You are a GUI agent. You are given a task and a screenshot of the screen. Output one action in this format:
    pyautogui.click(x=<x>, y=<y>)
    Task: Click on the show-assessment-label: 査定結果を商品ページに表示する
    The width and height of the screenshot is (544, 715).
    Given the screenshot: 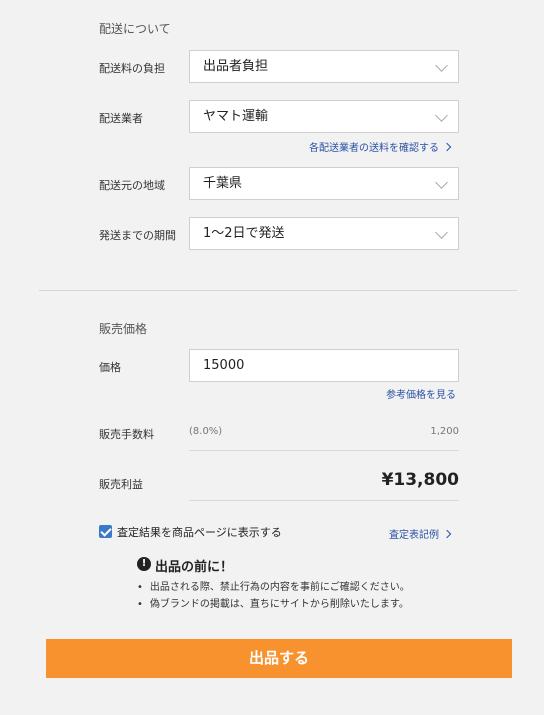 What is the action you would take?
    pyautogui.click(x=199, y=532)
    